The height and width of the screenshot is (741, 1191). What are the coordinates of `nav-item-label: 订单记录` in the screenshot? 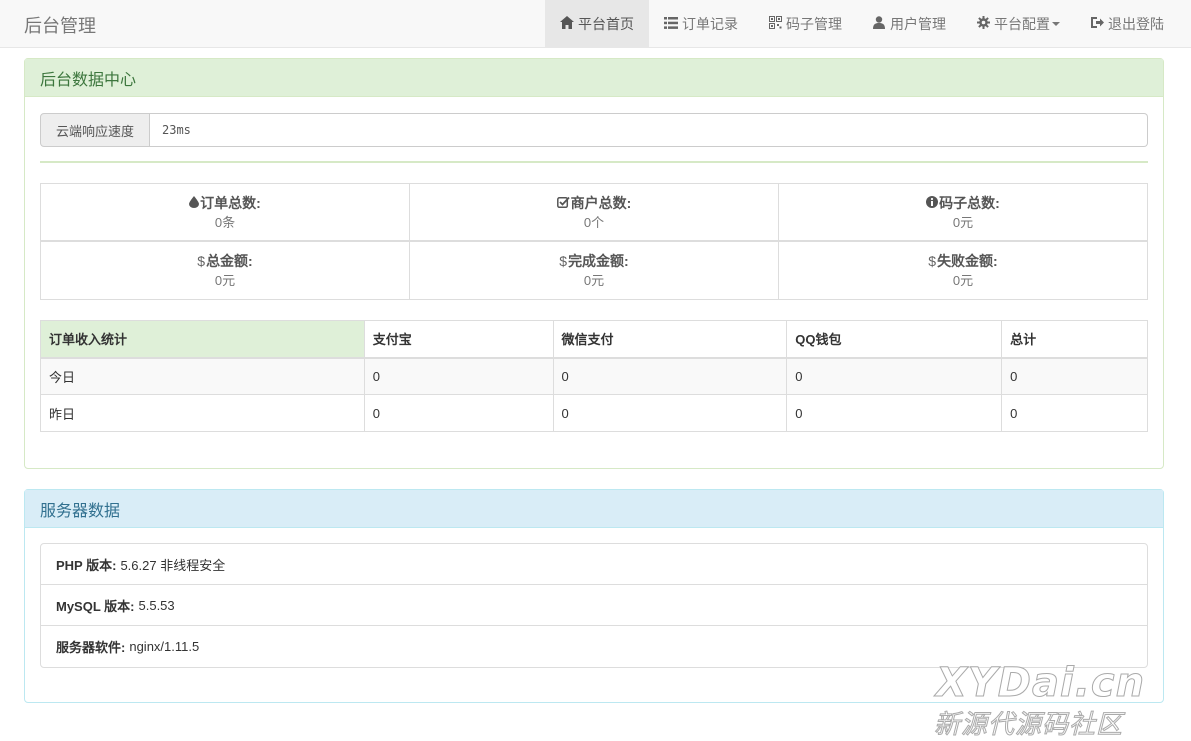 It's located at (710, 24).